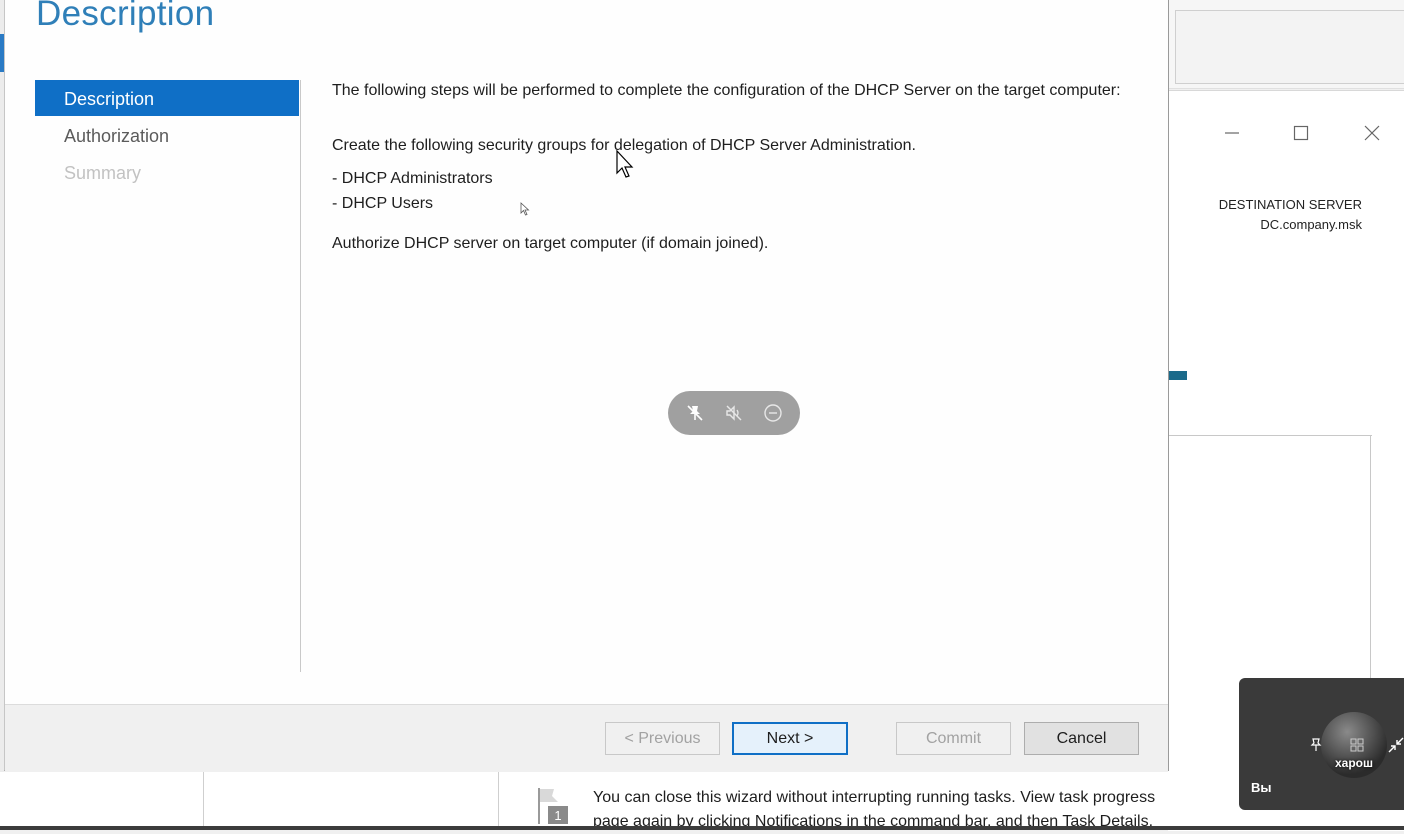 Image resolution: width=1404 pixels, height=834 pixels. I want to click on page-title: Description, so click(125, 16).